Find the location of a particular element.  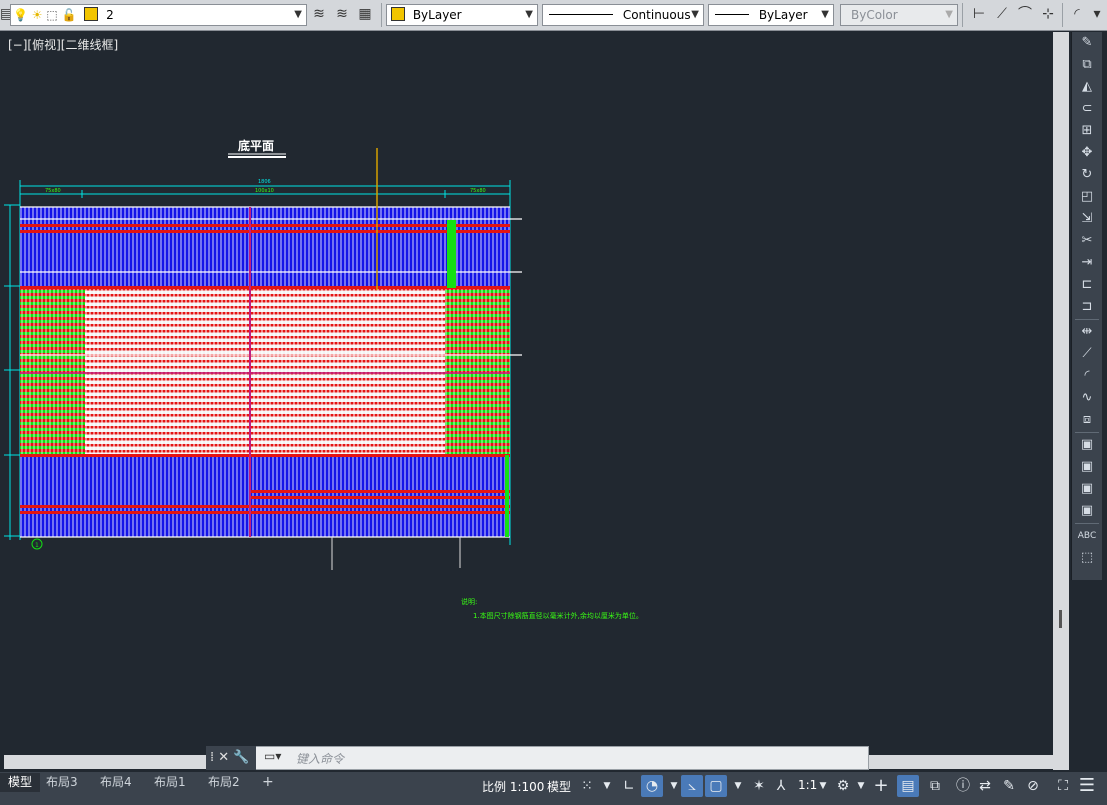

chevron-down-icon: ▾ is located at coordinates (1097, 14).